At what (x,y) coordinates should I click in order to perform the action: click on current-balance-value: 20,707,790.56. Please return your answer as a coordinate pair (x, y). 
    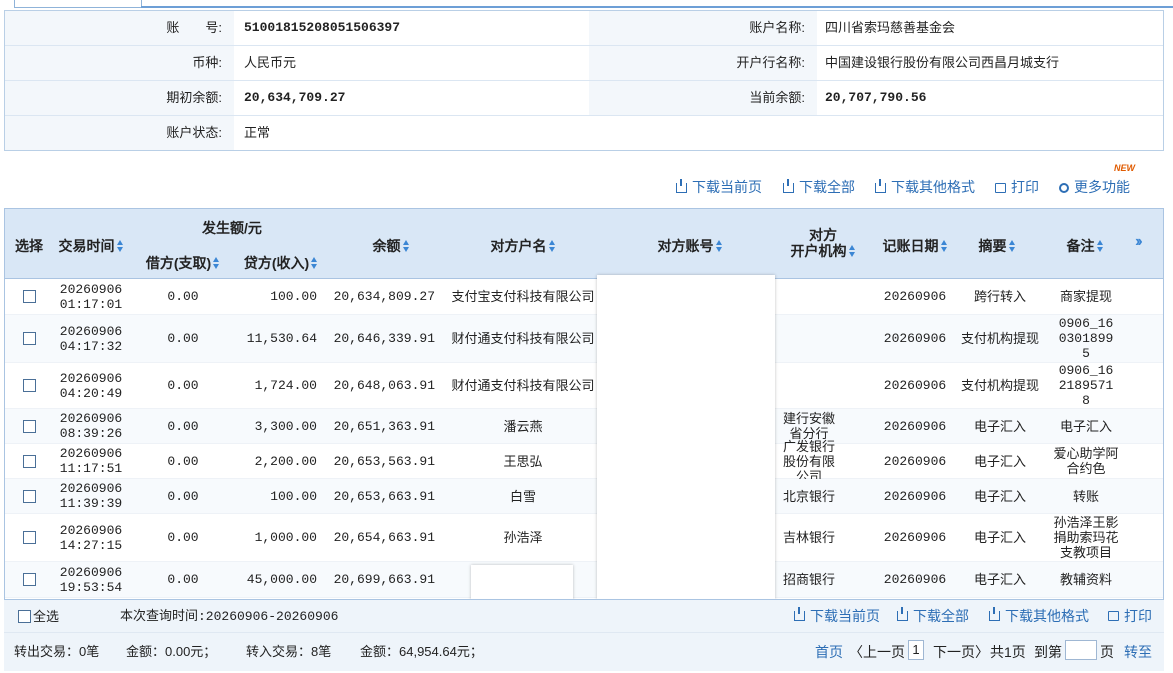
    Looking at the image, I should click on (876, 97).